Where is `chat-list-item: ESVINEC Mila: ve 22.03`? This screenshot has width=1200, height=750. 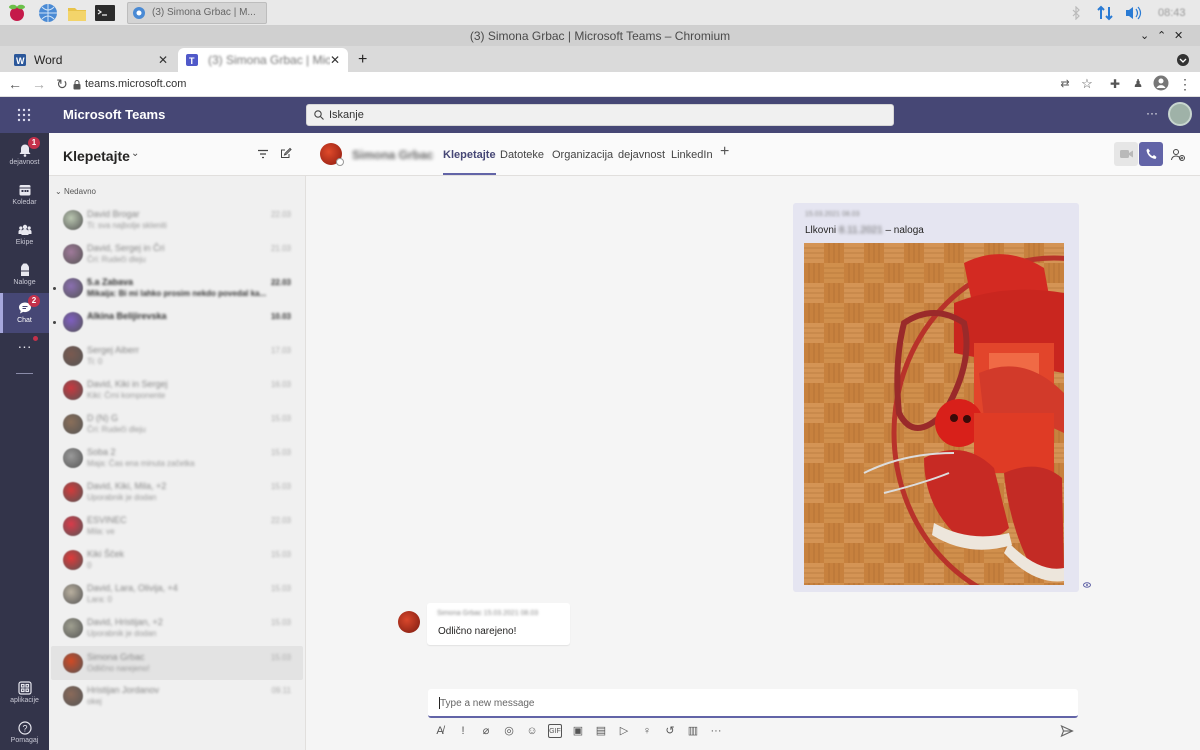 chat-list-item: ESVINEC Mila: ve 22.03 is located at coordinates (177, 526).